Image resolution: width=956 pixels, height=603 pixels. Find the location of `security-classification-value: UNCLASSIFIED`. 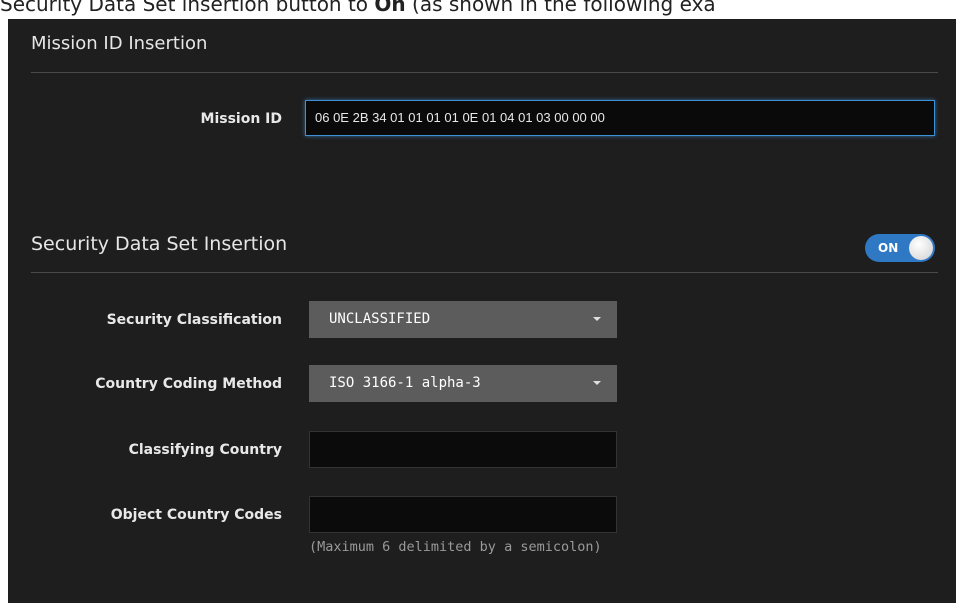

security-classification-value: UNCLASSIFIED is located at coordinates (380, 319).